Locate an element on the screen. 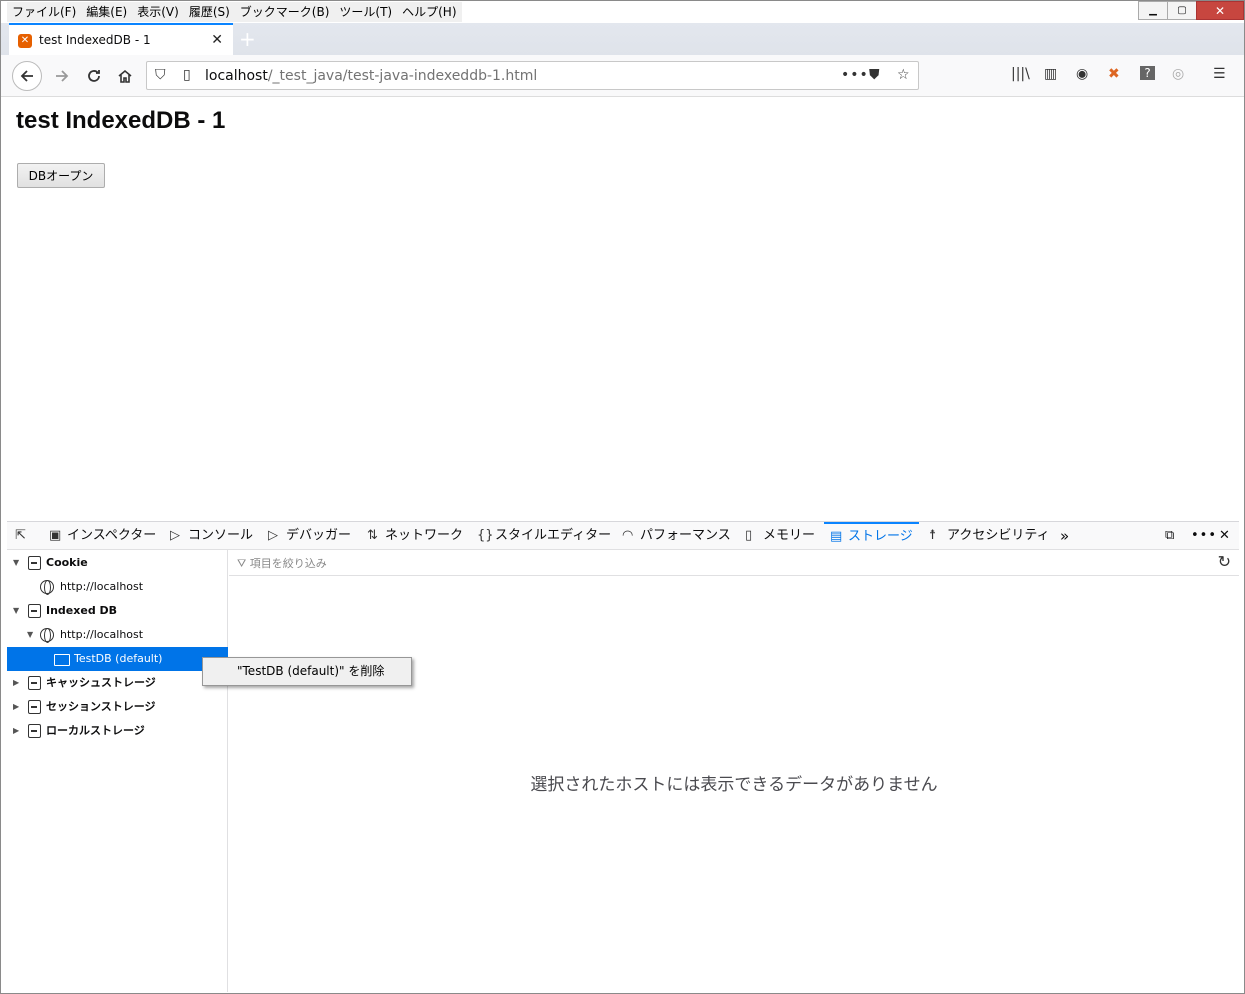 This screenshot has width=1245, height=994. tab-active: ✕ test IndexedDB - 1 ✕ is located at coordinates (121, 39).